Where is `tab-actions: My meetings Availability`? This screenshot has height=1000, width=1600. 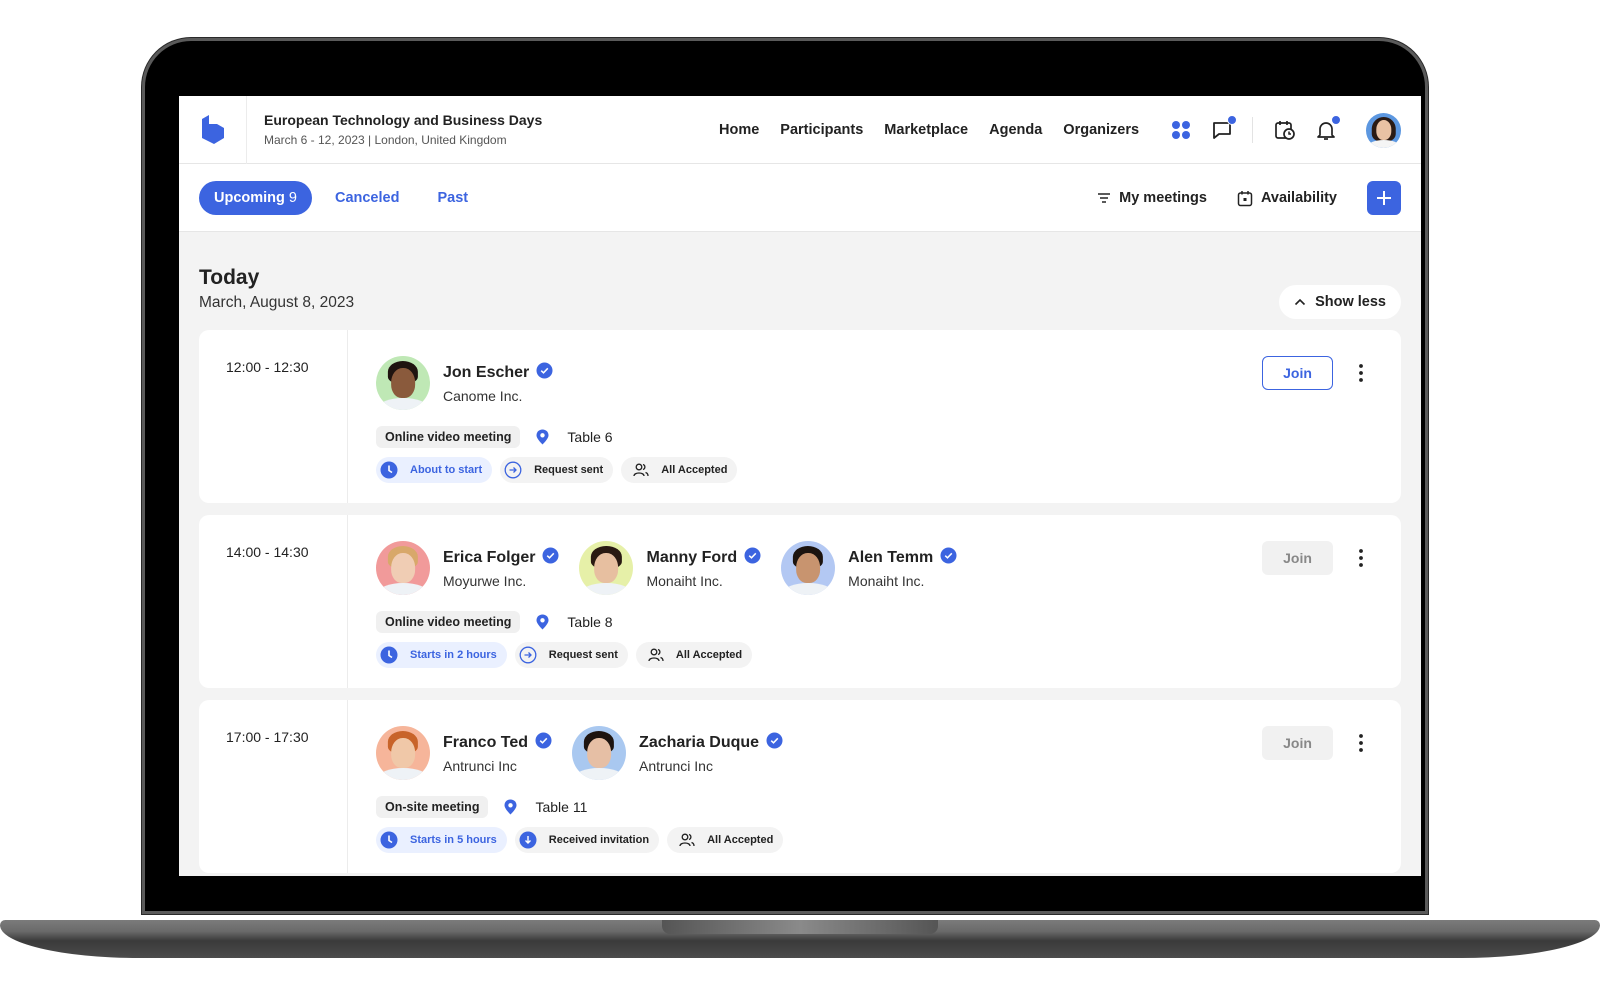
tab-actions: My meetings Availability is located at coordinates (1234, 198).